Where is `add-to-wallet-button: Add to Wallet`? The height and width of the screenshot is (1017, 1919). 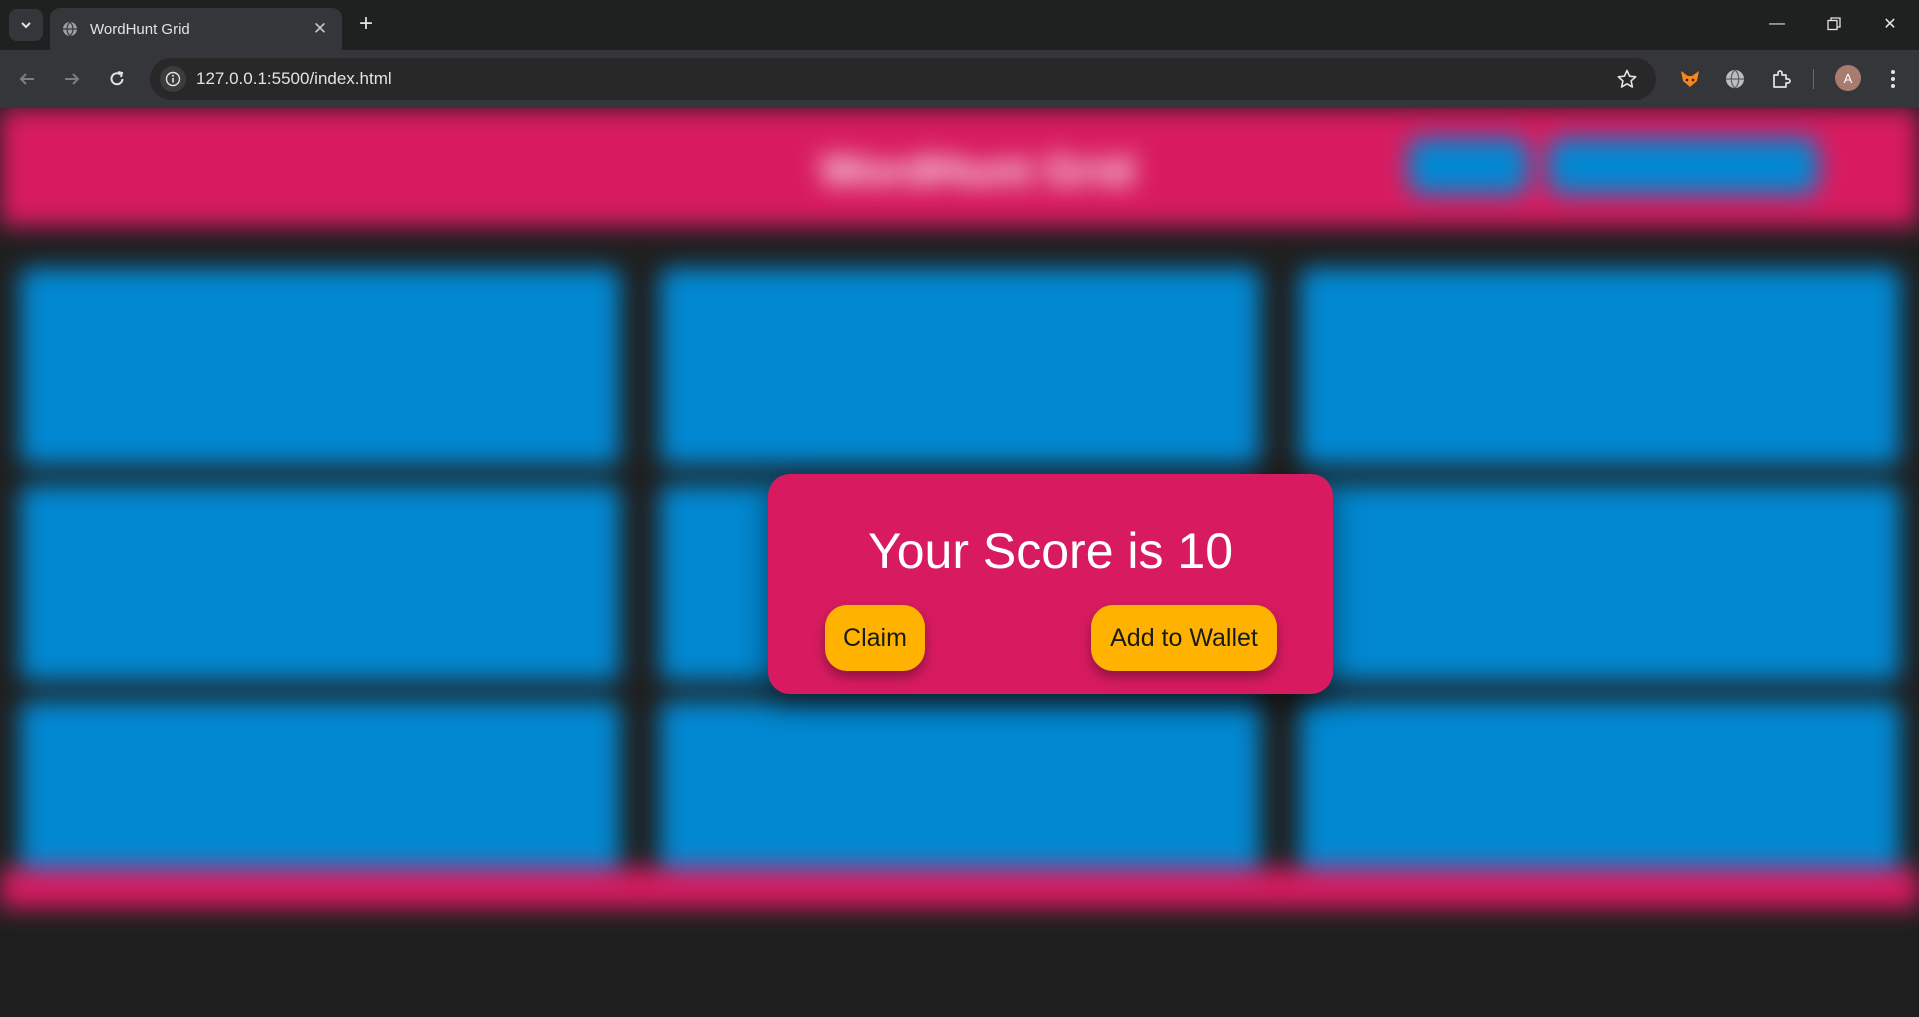 add-to-wallet-button: Add to Wallet is located at coordinates (1184, 638).